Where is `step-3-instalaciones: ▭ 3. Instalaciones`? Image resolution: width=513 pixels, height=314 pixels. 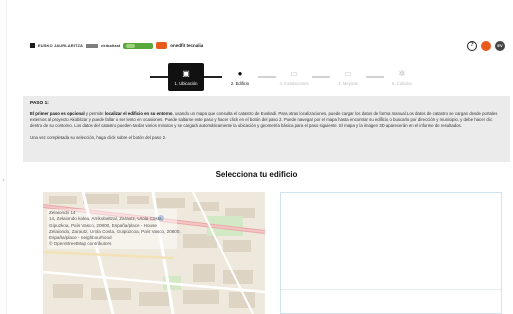 step-3-instalaciones: ▭ 3. Instalaciones is located at coordinates (294, 77).